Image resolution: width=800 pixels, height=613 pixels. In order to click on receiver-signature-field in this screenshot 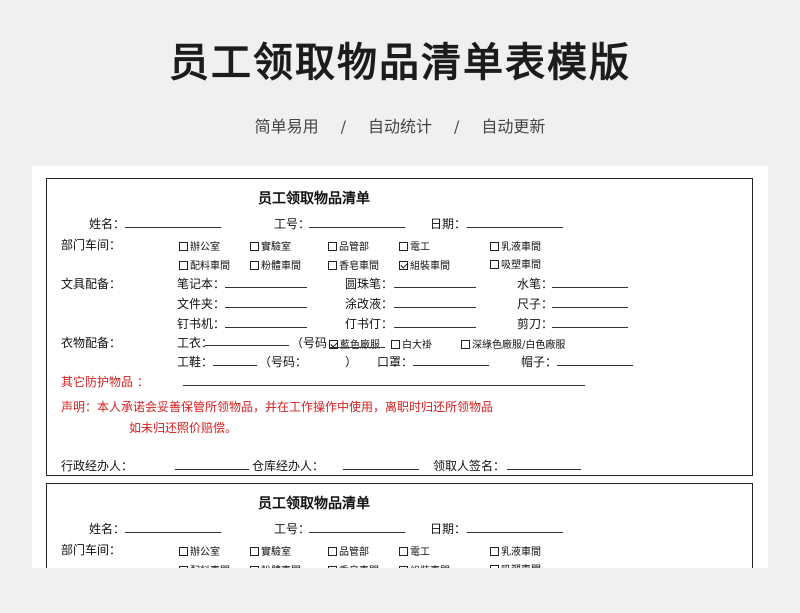, I will do `click(544, 469)`.